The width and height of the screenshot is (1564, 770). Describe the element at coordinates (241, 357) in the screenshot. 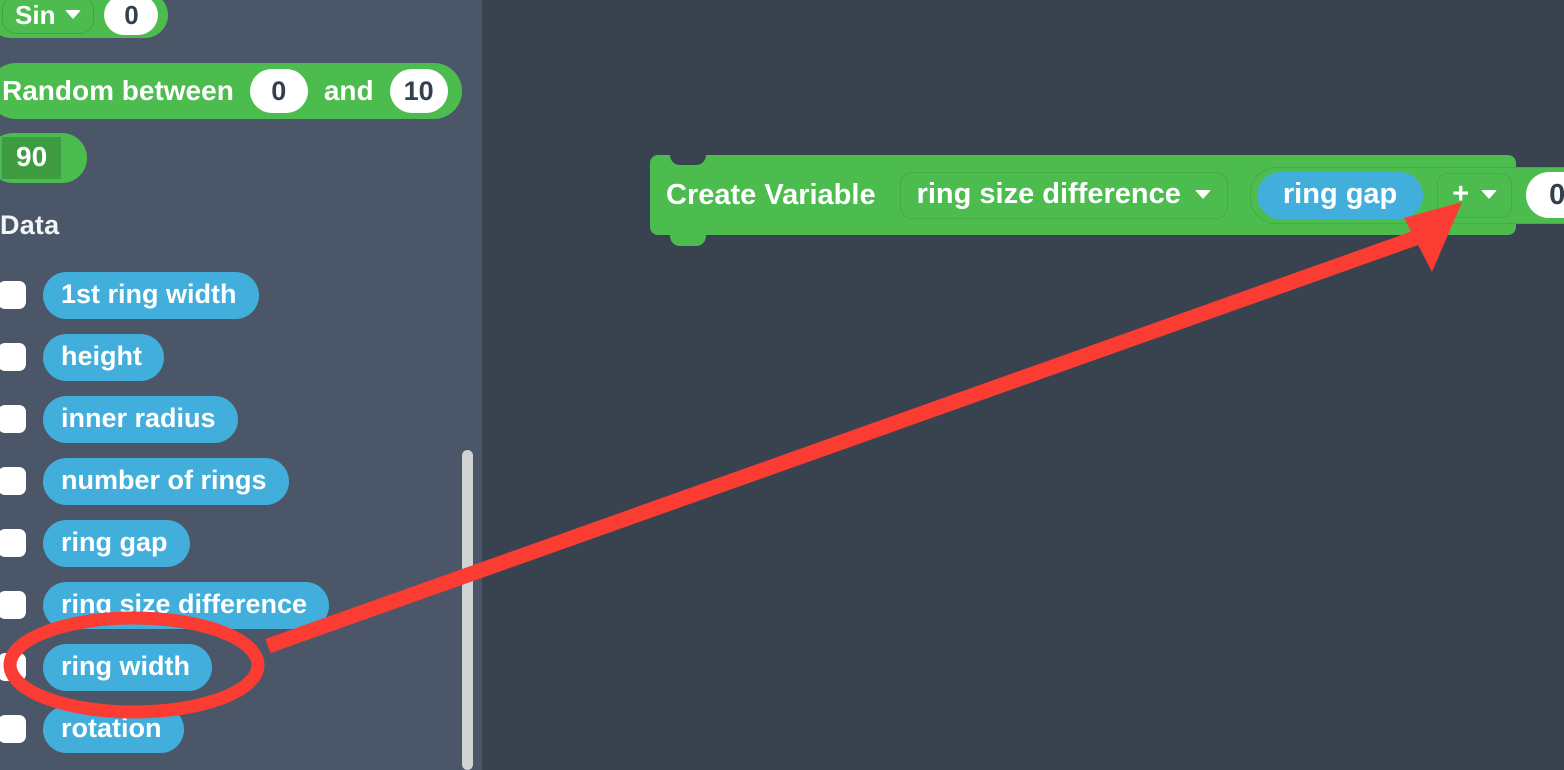

I see `list-item: height` at that location.